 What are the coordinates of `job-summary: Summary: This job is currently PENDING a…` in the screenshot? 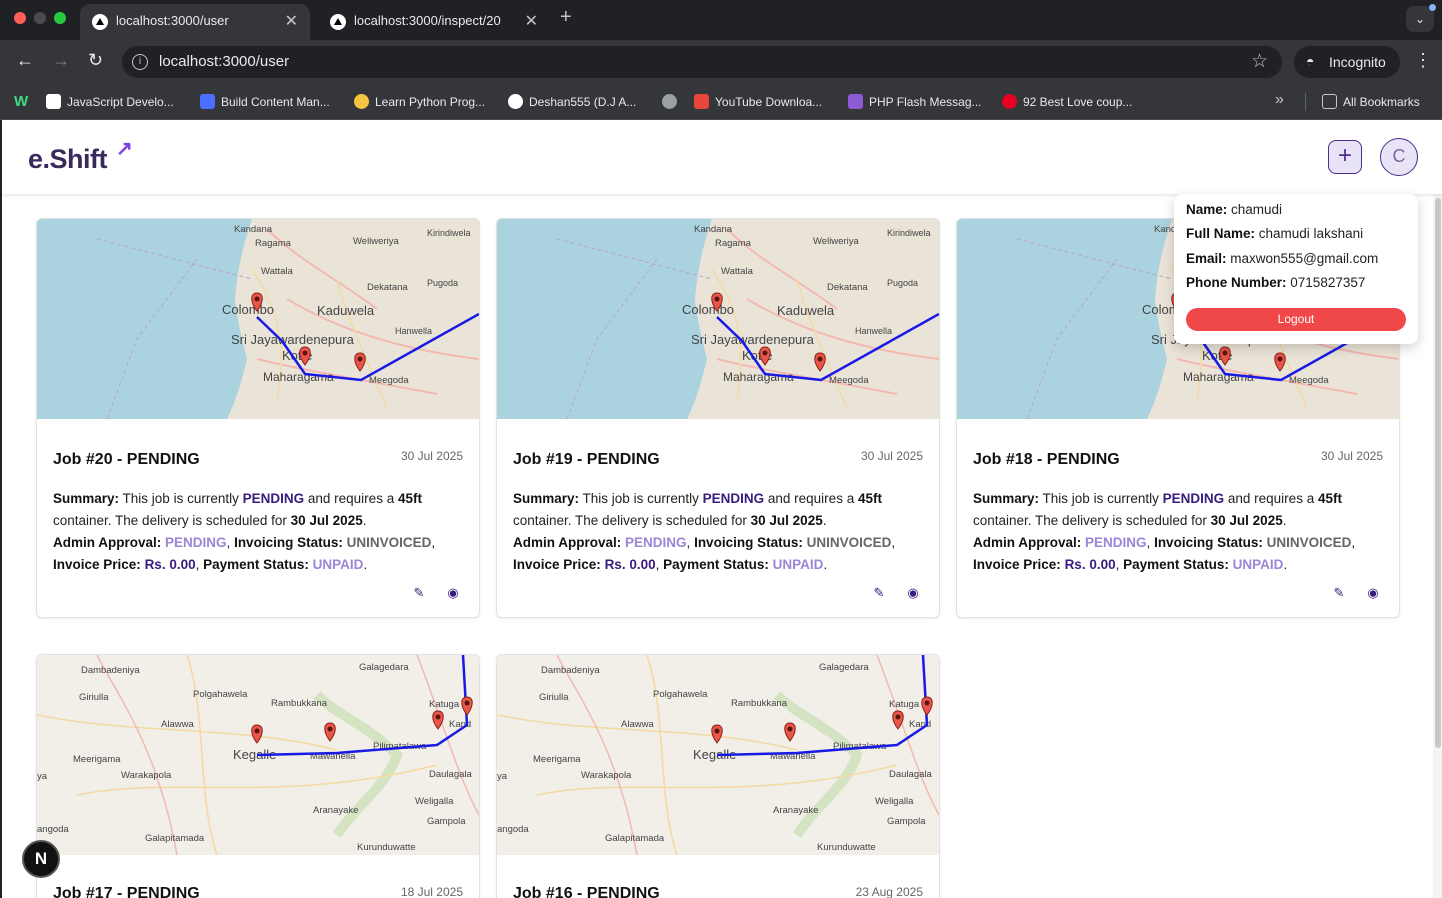 It's located at (1164, 531).